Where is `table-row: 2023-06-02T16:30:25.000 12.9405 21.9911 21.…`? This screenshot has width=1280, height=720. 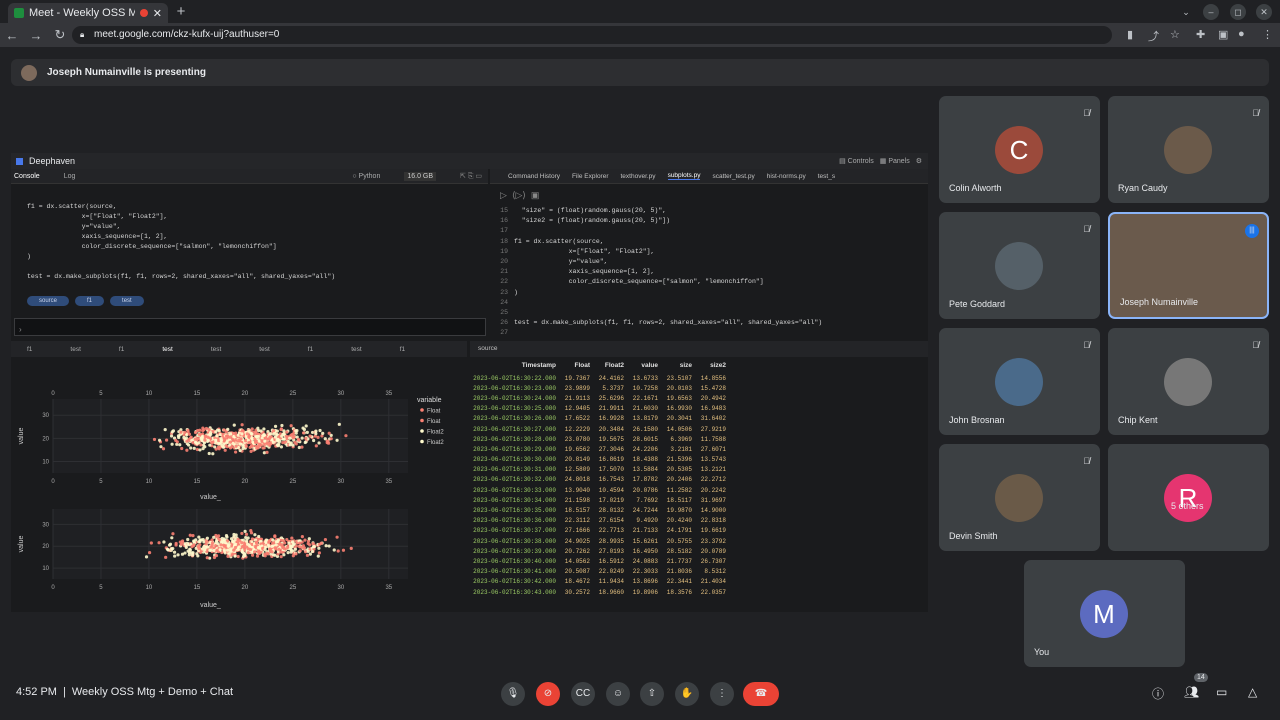
table-row: 2023-06-02T16:30:25.000 12.9405 21.9911 21.… is located at coordinates (601, 409).